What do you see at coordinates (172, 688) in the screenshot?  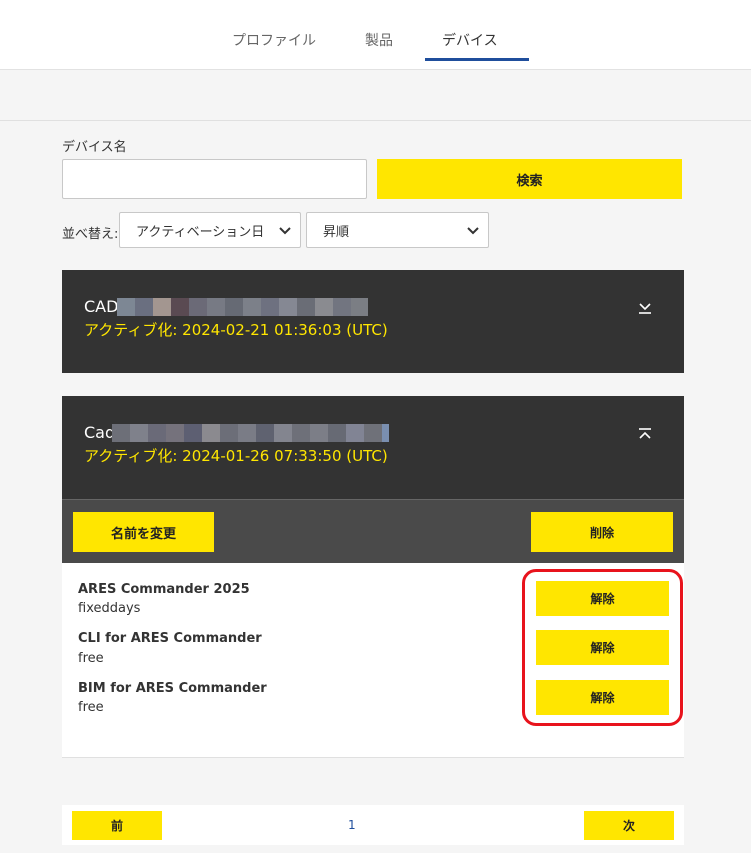 I see `license-name: BIM for ARES Commander` at bounding box center [172, 688].